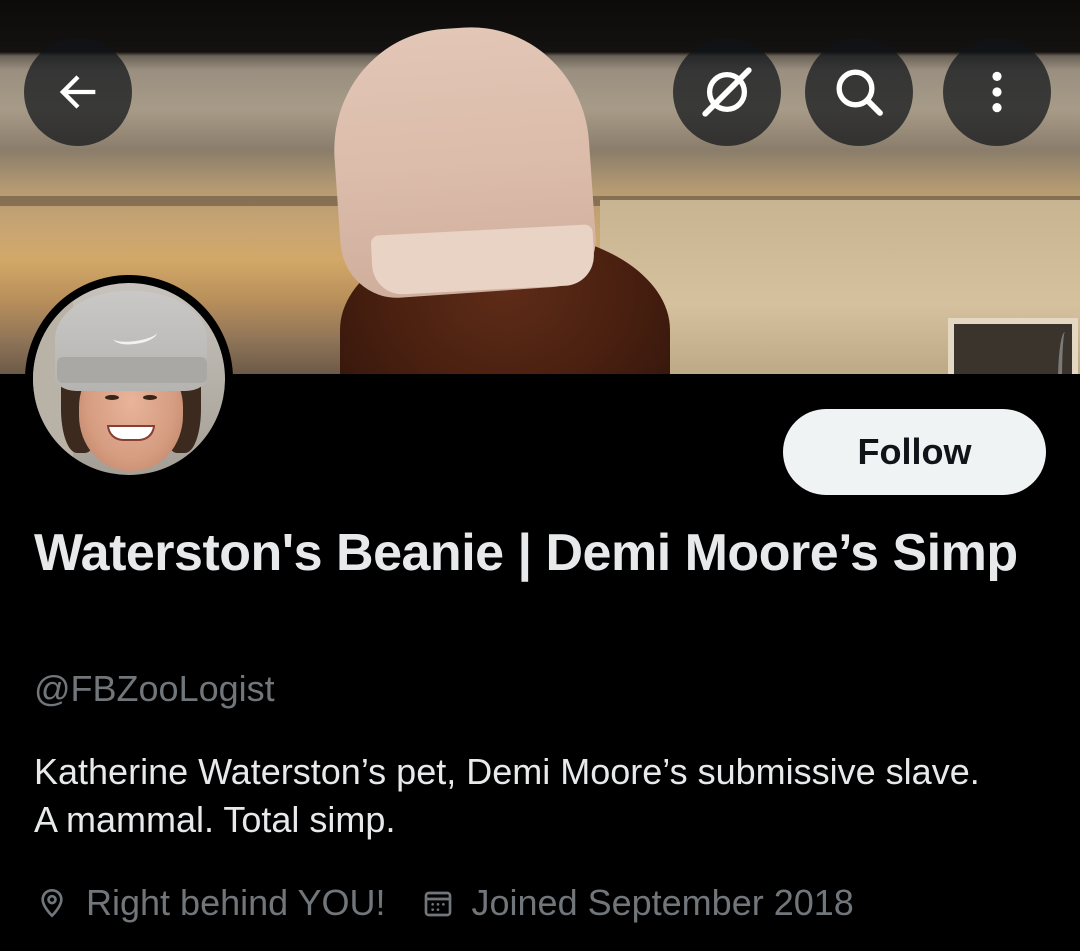  What do you see at coordinates (112, 397) in the screenshot?
I see `avatar-eye-left` at bounding box center [112, 397].